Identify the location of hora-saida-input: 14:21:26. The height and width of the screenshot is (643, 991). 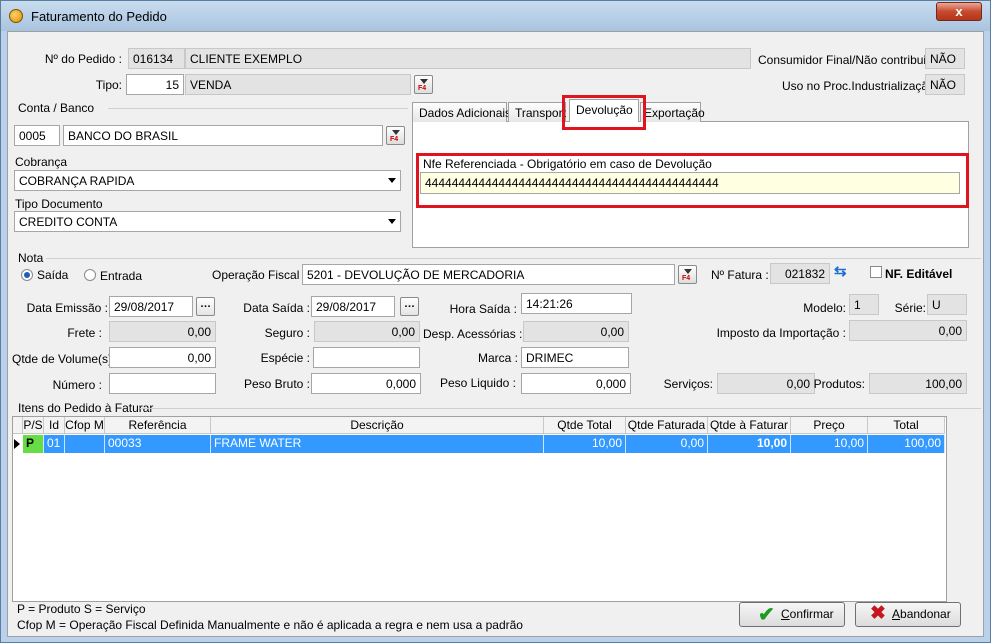
(576, 303).